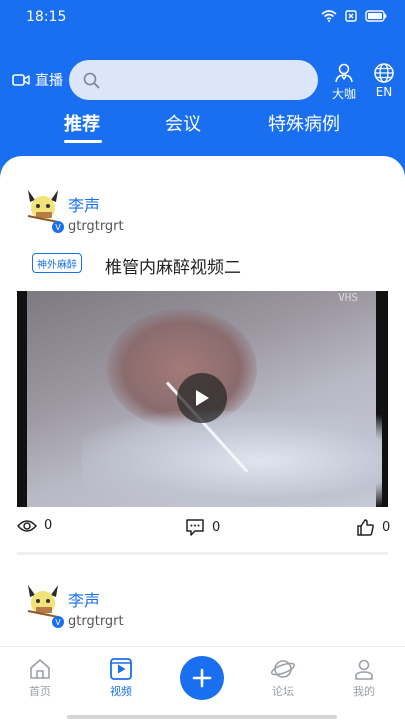 Image resolution: width=405 pixels, height=720 pixels. What do you see at coordinates (57, 263) in the screenshot?
I see `category-tag: 神外麻醉` at bounding box center [57, 263].